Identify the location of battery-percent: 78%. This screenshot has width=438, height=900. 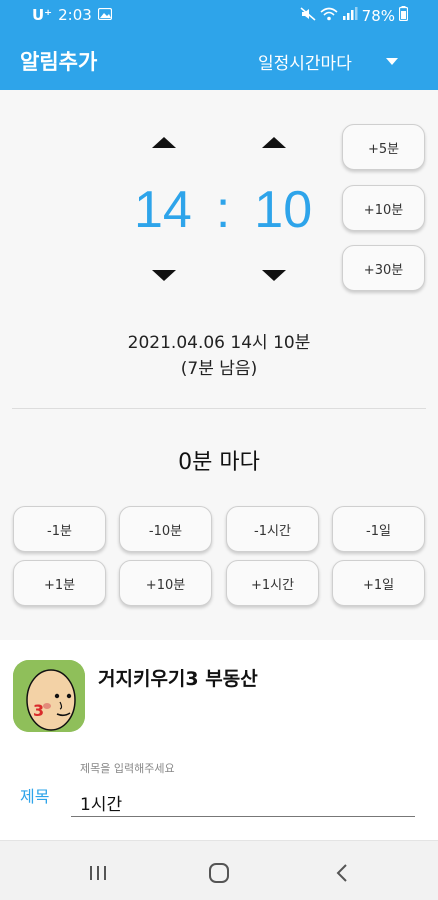
(378, 15).